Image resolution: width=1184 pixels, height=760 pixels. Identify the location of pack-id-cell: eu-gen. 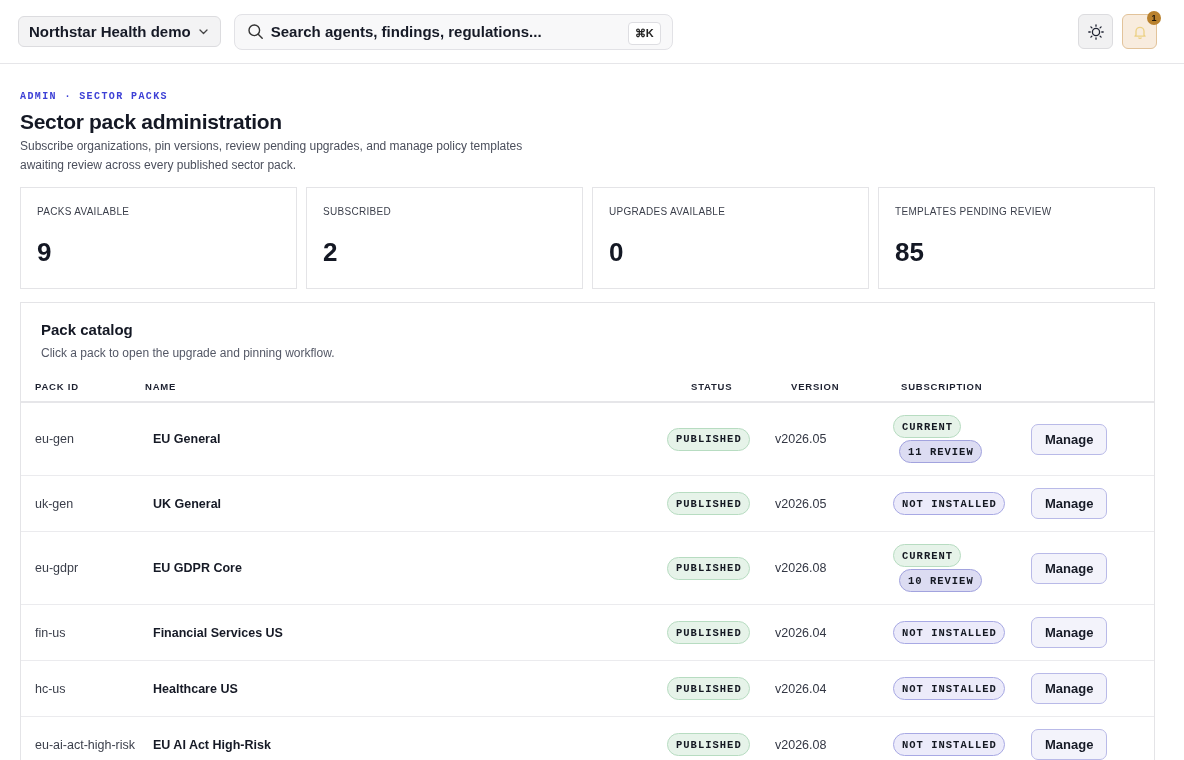
(54, 439).